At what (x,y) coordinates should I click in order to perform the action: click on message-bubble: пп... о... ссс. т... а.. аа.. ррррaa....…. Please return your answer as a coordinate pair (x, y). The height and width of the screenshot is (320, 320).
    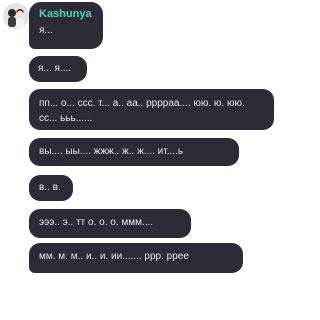
    Looking at the image, I should click on (151, 109).